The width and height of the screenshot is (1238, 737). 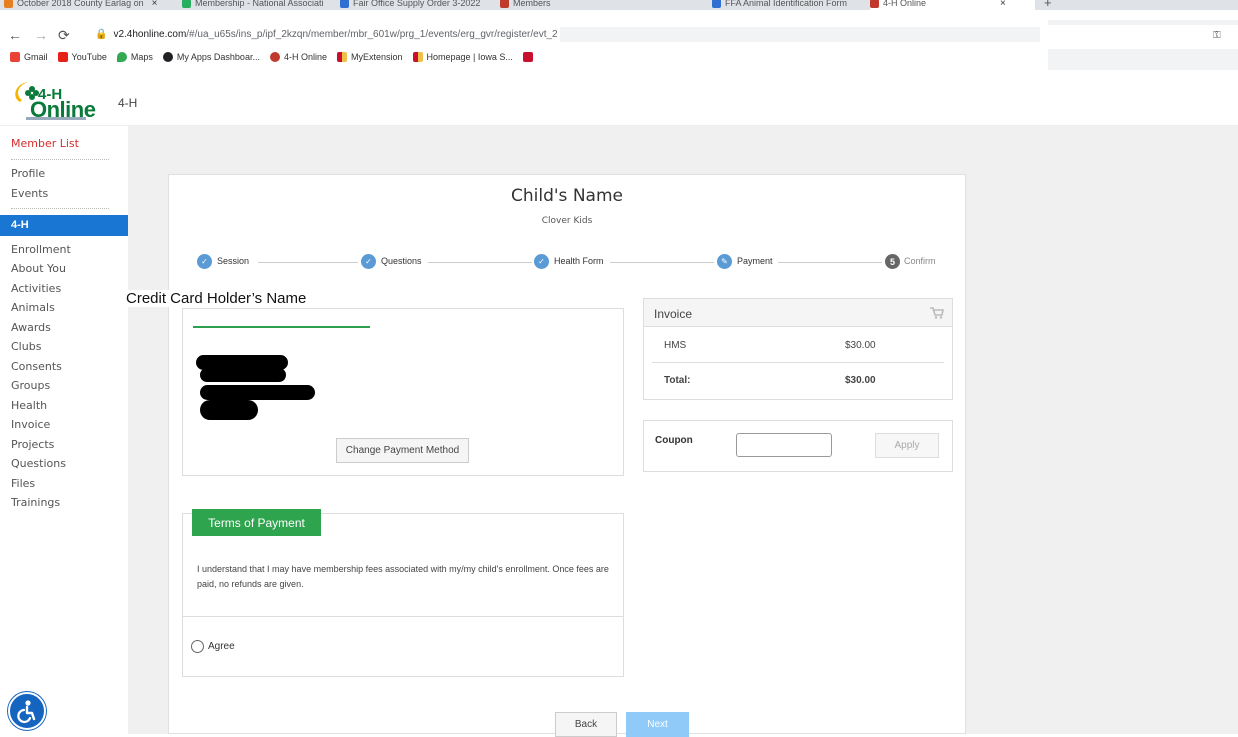 What do you see at coordinates (567, 196) in the screenshot?
I see `page-title: Child's Name` at bounding box center [567, 196].